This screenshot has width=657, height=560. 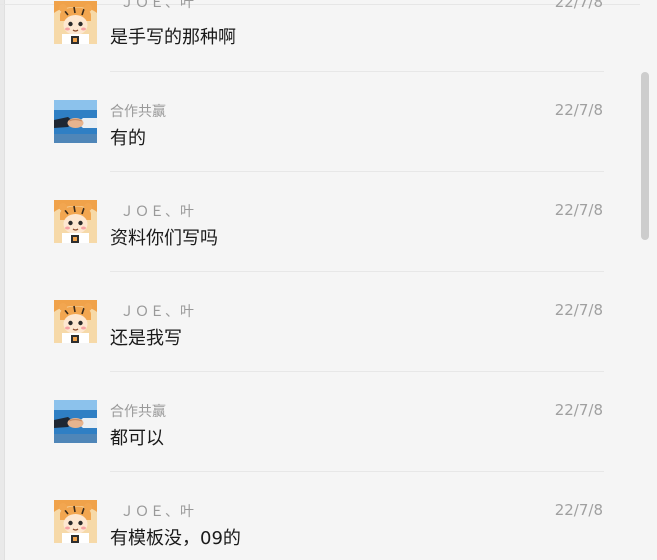 What do you see at coordinates (645, 156) in the screenshot?
I see `vertical-scrollbar-thumb` at bounding box center [645, 156].